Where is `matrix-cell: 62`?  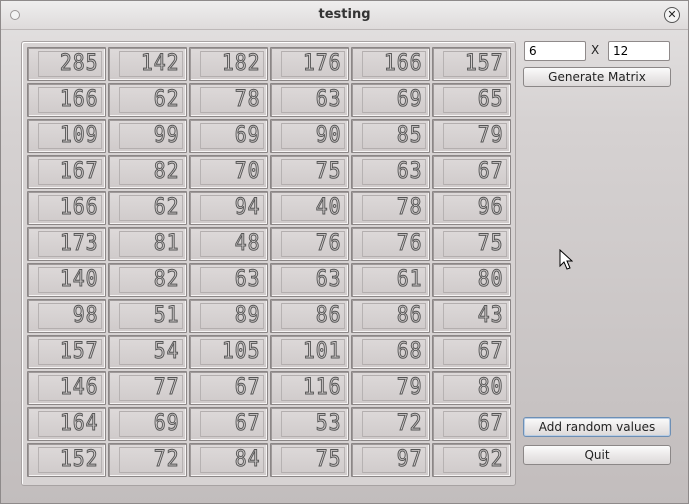 matrix-cell: 62 is located at coordinates (147, 208).